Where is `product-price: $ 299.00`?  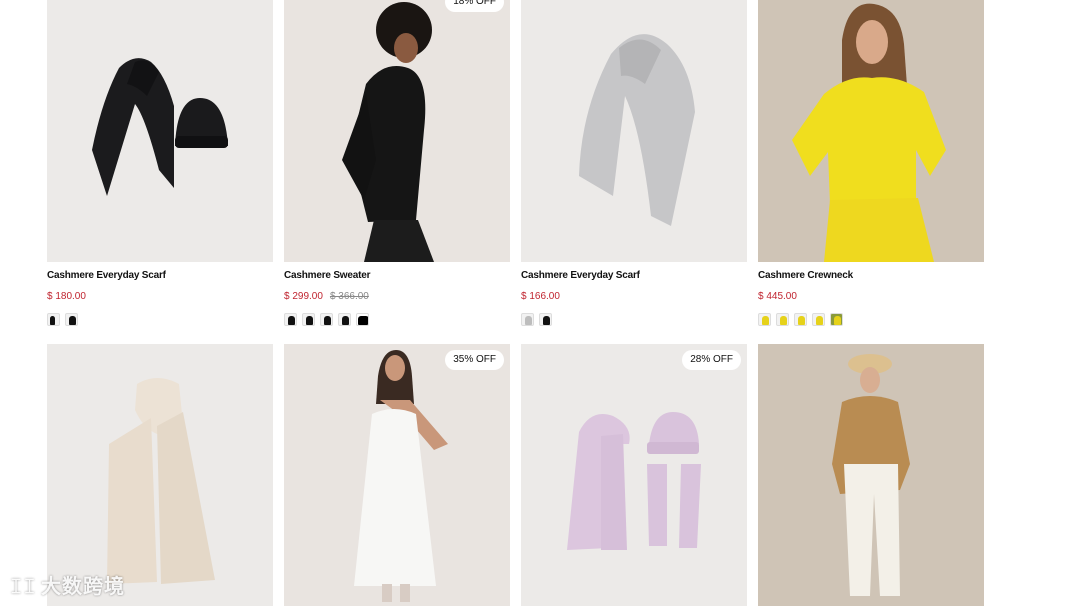
product-price: $ 299.00 is located at coordinates (303, 296).